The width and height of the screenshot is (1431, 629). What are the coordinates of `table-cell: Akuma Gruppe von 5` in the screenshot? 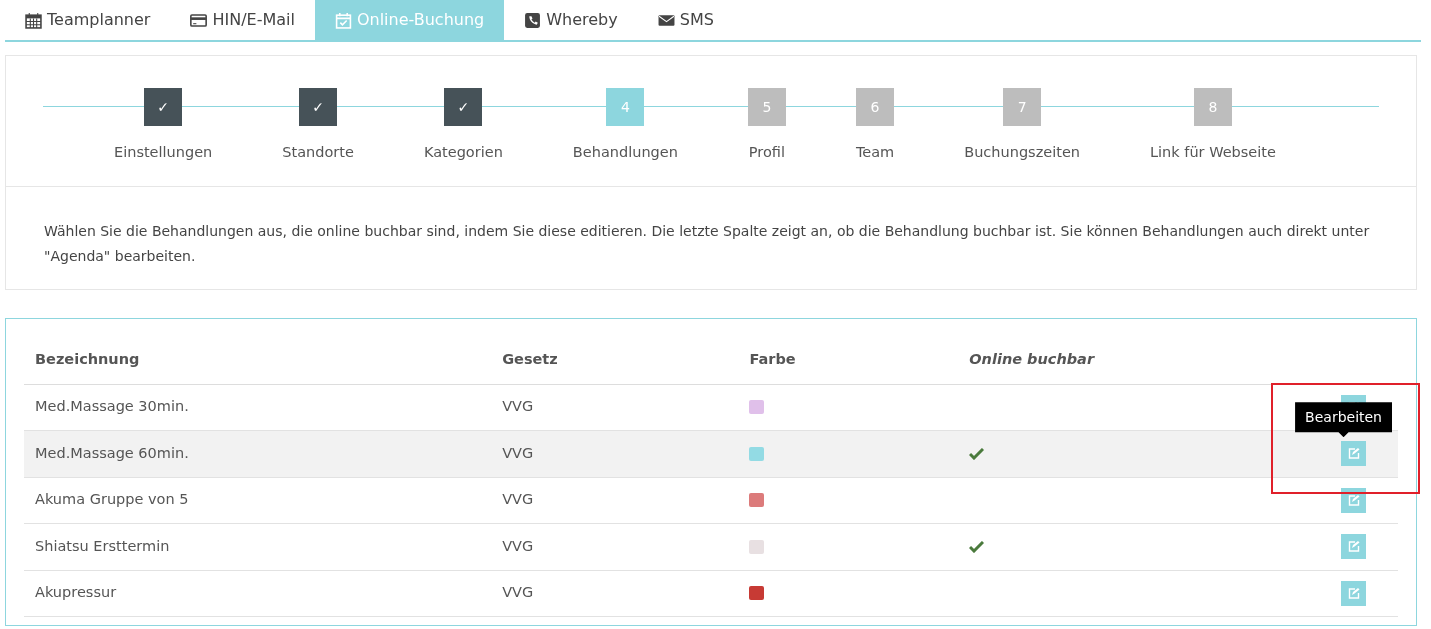 It's located at (258, 500).